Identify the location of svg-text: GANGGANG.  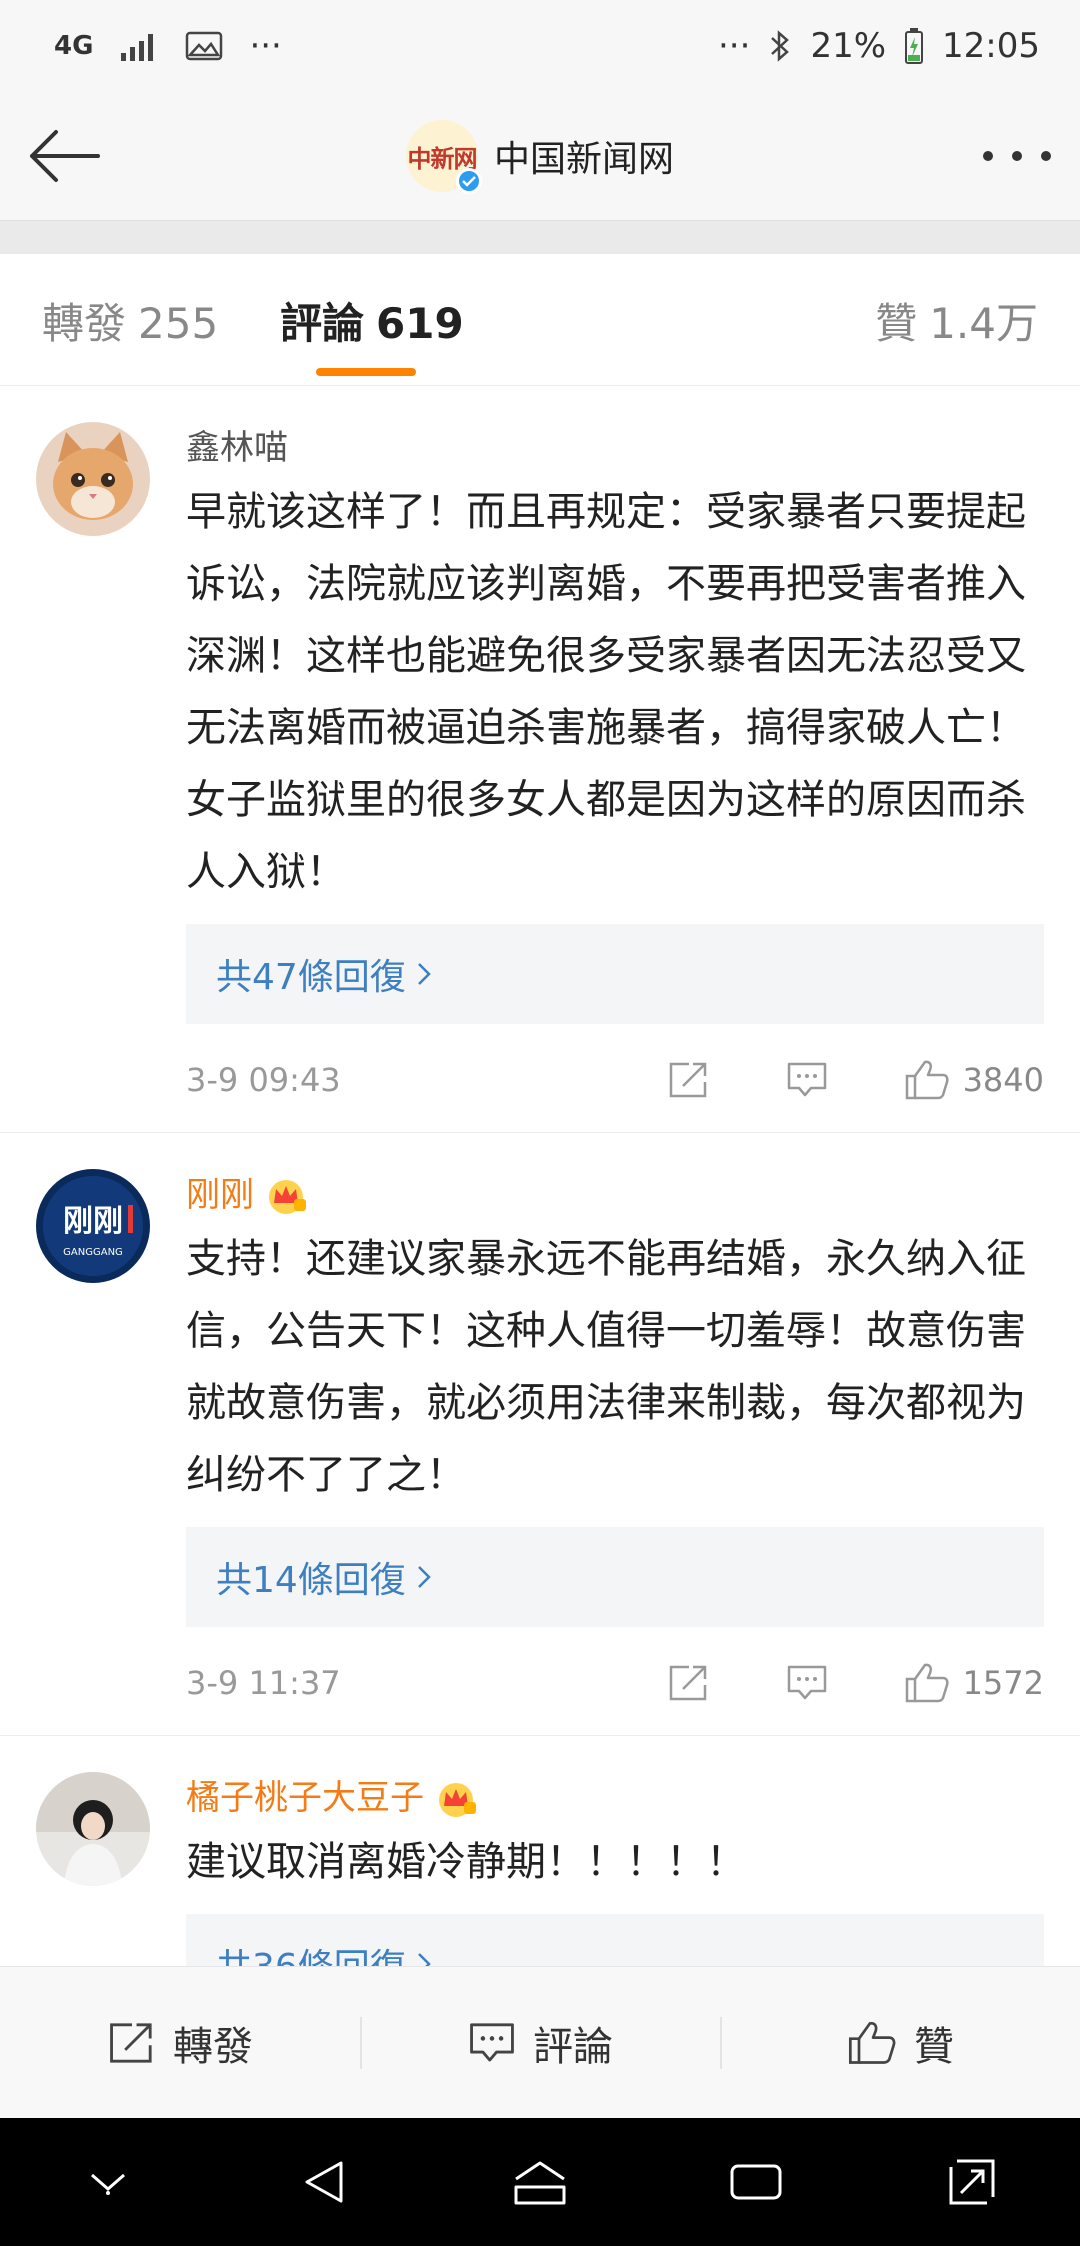
(93, 1252).